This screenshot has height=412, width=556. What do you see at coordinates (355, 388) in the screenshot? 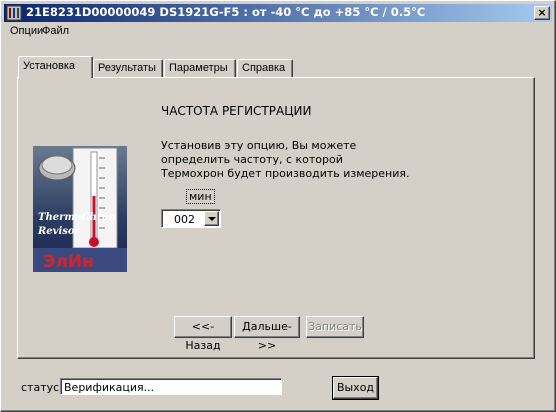
I see `exit-button: Выход` at bounding box center [355, 388].